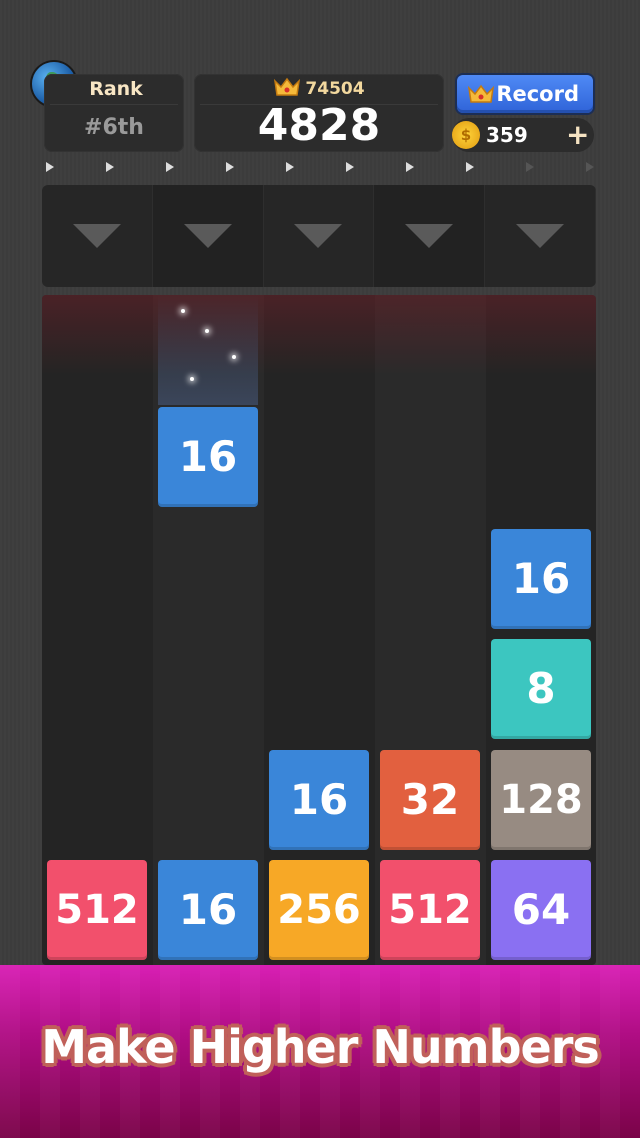 This screenshot has width=640, height=1138. What do you see at coordinates (319, 910) in the screenshot?
I see `tile: 256` at bounding box center [319, 910].